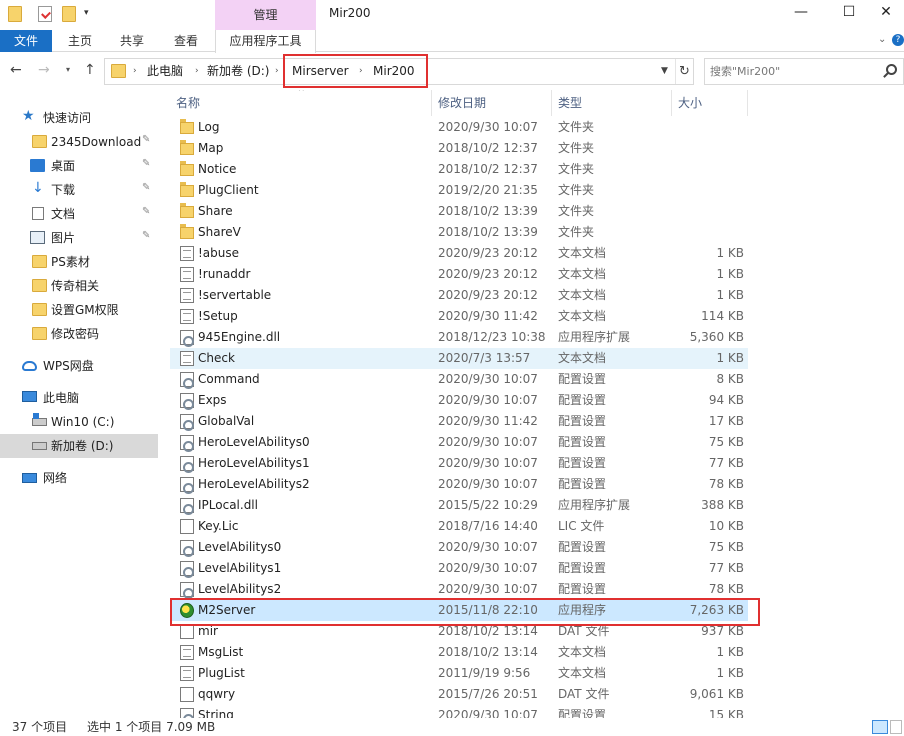 This screenshot has height=736, width=904. Describe the element at coordinates (891, 69) in the screenshot. I see `search-icon` at that location.